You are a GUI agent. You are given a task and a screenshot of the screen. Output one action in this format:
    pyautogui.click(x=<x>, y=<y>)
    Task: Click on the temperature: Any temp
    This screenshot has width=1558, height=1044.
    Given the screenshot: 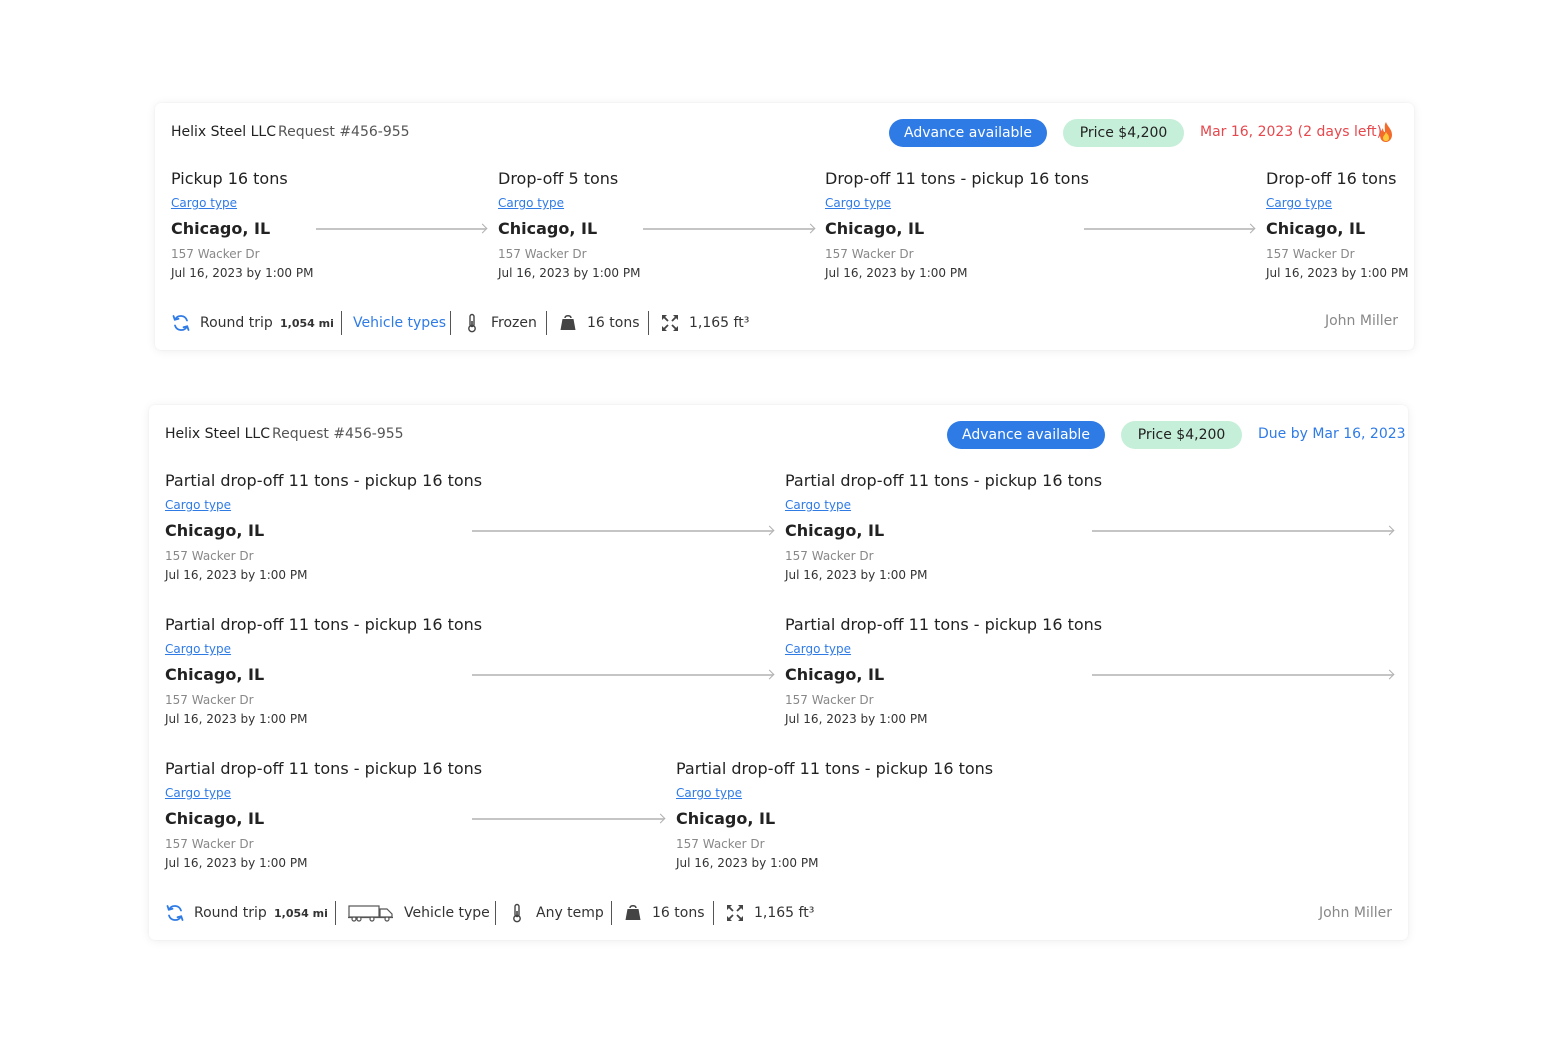 What is the action you would take?
    pyautogui.click(x=570, y=913)
    